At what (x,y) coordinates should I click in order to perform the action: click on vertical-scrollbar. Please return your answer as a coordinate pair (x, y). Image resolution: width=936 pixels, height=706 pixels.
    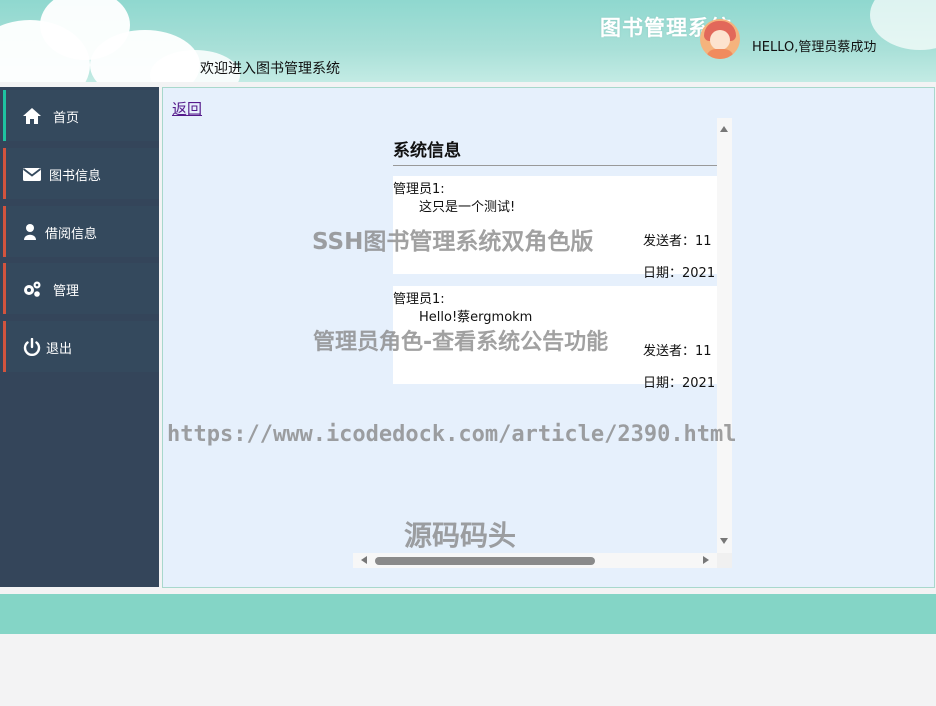
    Looking at the image, I should click on (724, 335).